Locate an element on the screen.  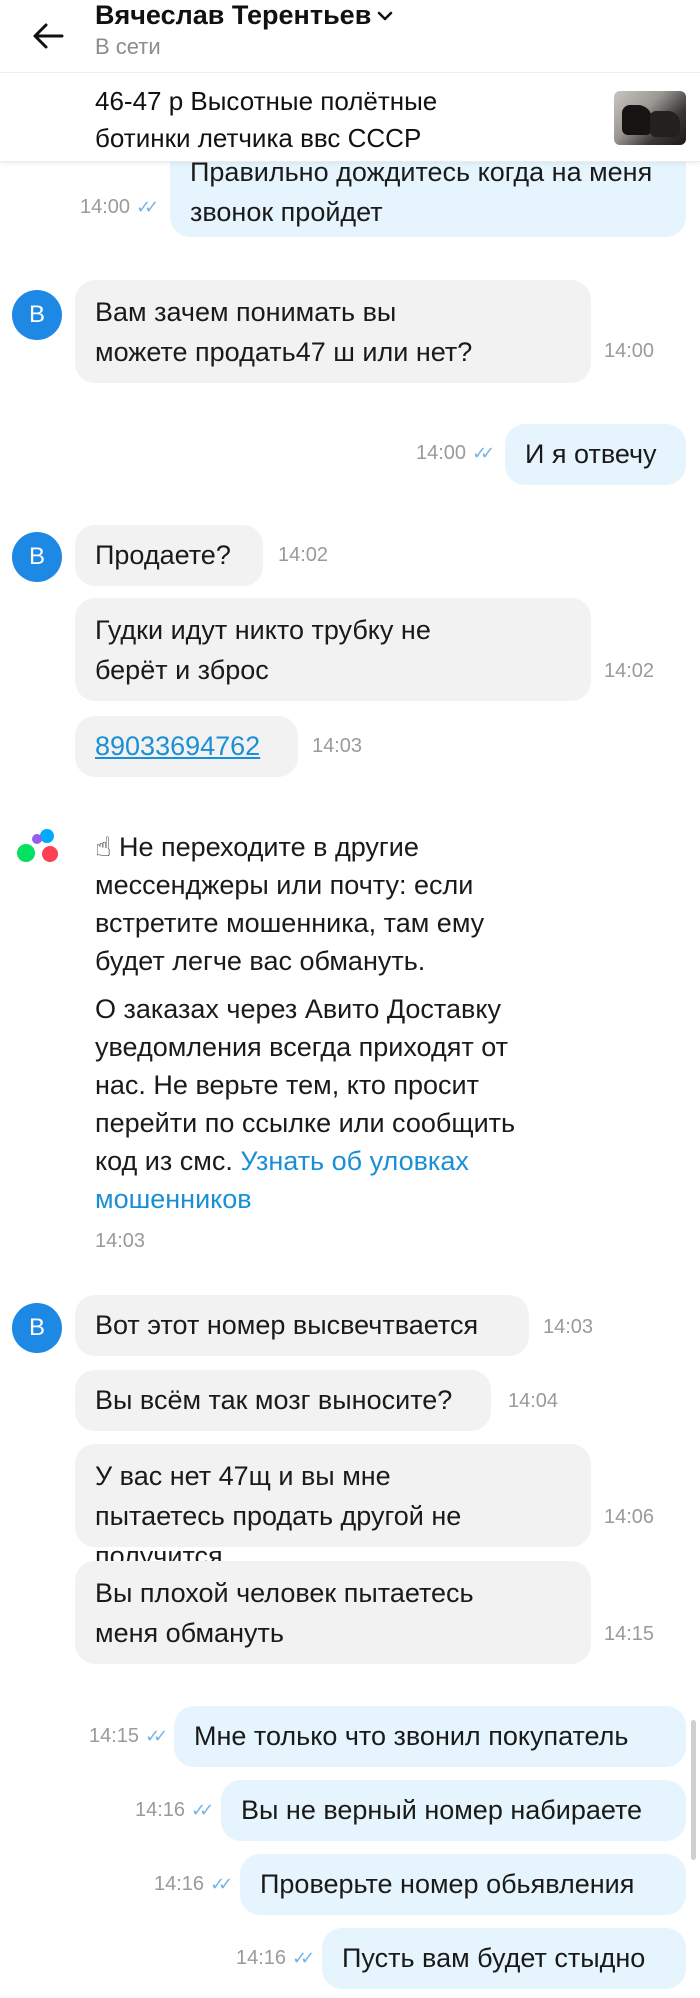
message-outgoing: И я отвечу is located at coordinates (595, 454).